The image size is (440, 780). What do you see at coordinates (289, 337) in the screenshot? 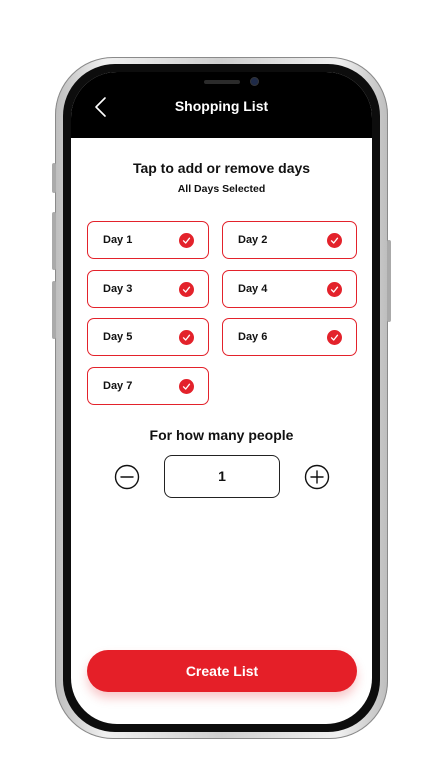
I see `day-toggle-6: Day 6` at bounding box center [289, 337].